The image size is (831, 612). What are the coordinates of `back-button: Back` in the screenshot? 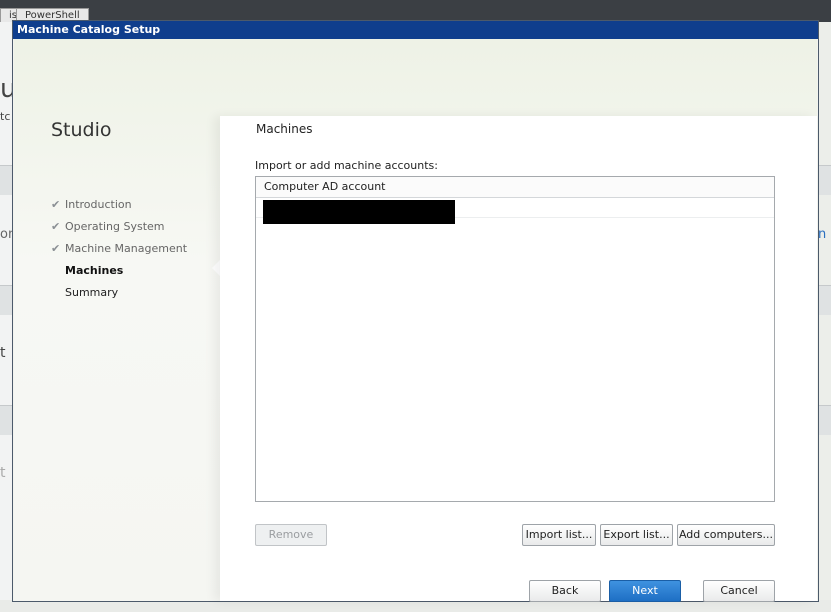 It's located at (565, 591).